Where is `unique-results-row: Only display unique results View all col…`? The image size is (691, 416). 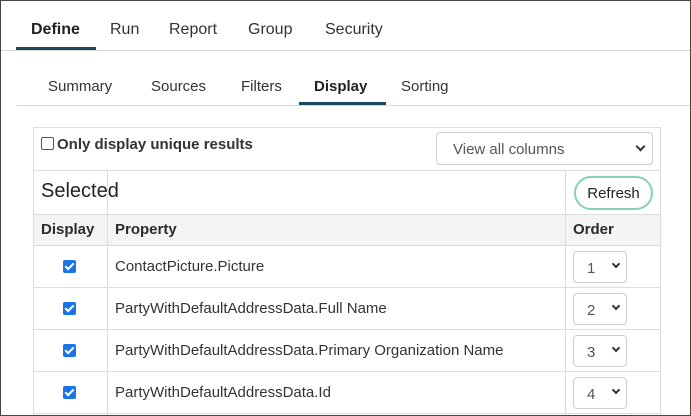
unique-results-row: Only display unique results View all col… is located at coordinates (347, 149).